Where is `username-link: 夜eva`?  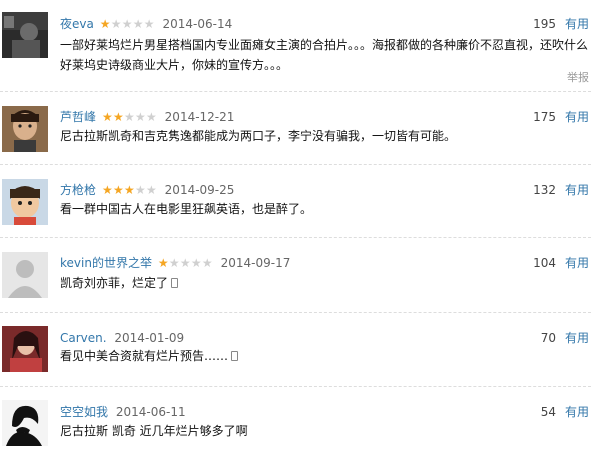 username-link: 夜eva is located at coordinates (77, 24).